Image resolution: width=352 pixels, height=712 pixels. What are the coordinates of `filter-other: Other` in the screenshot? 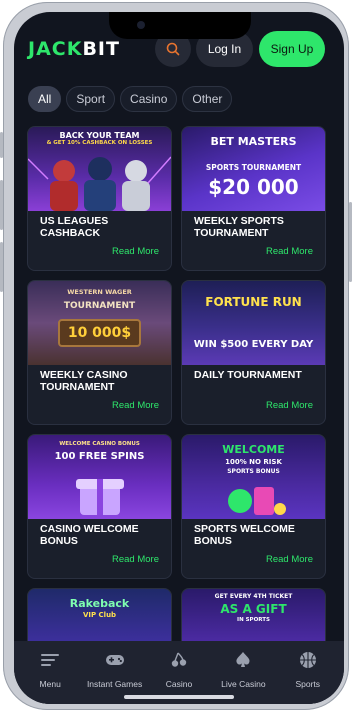 It's located at (207, 99).